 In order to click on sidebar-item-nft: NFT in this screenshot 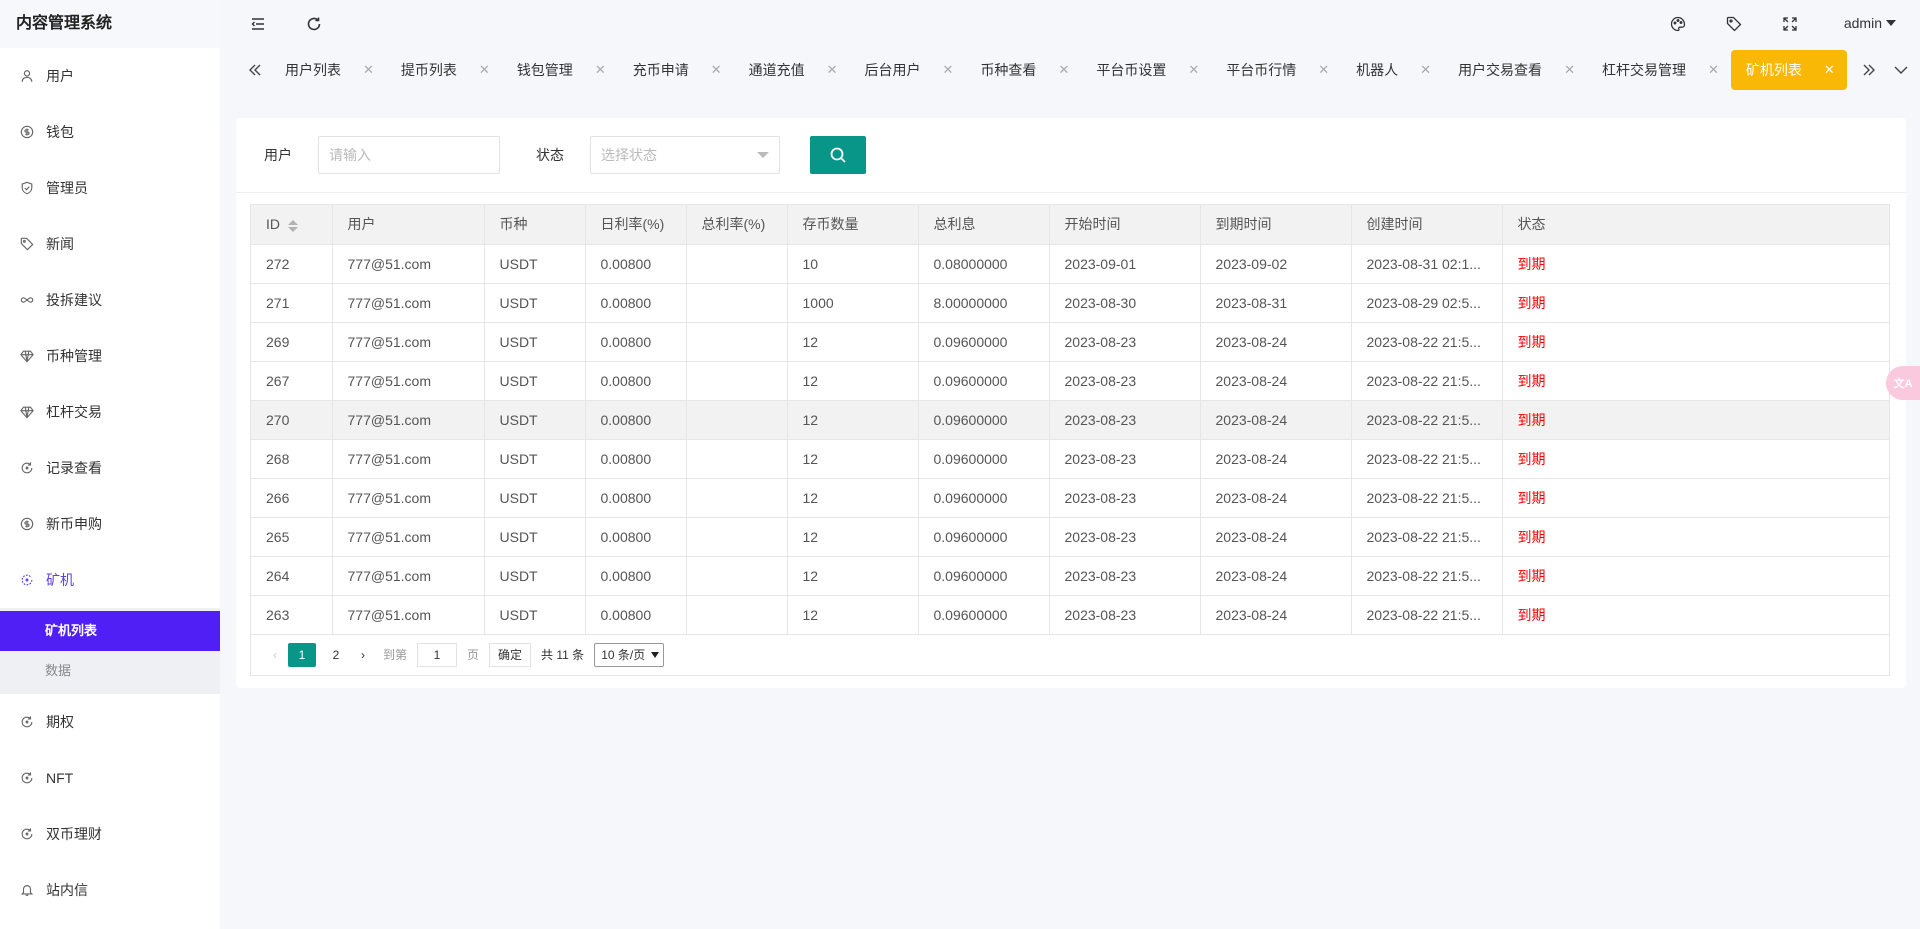, I will do `click(110, 778)`.